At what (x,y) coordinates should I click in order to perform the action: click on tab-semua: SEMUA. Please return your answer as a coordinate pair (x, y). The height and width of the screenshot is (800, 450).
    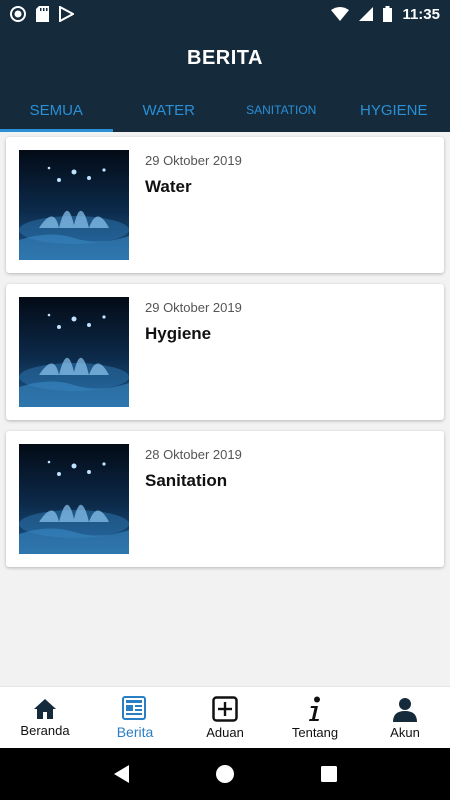
    Looking at the image, I should click on (56, 110).